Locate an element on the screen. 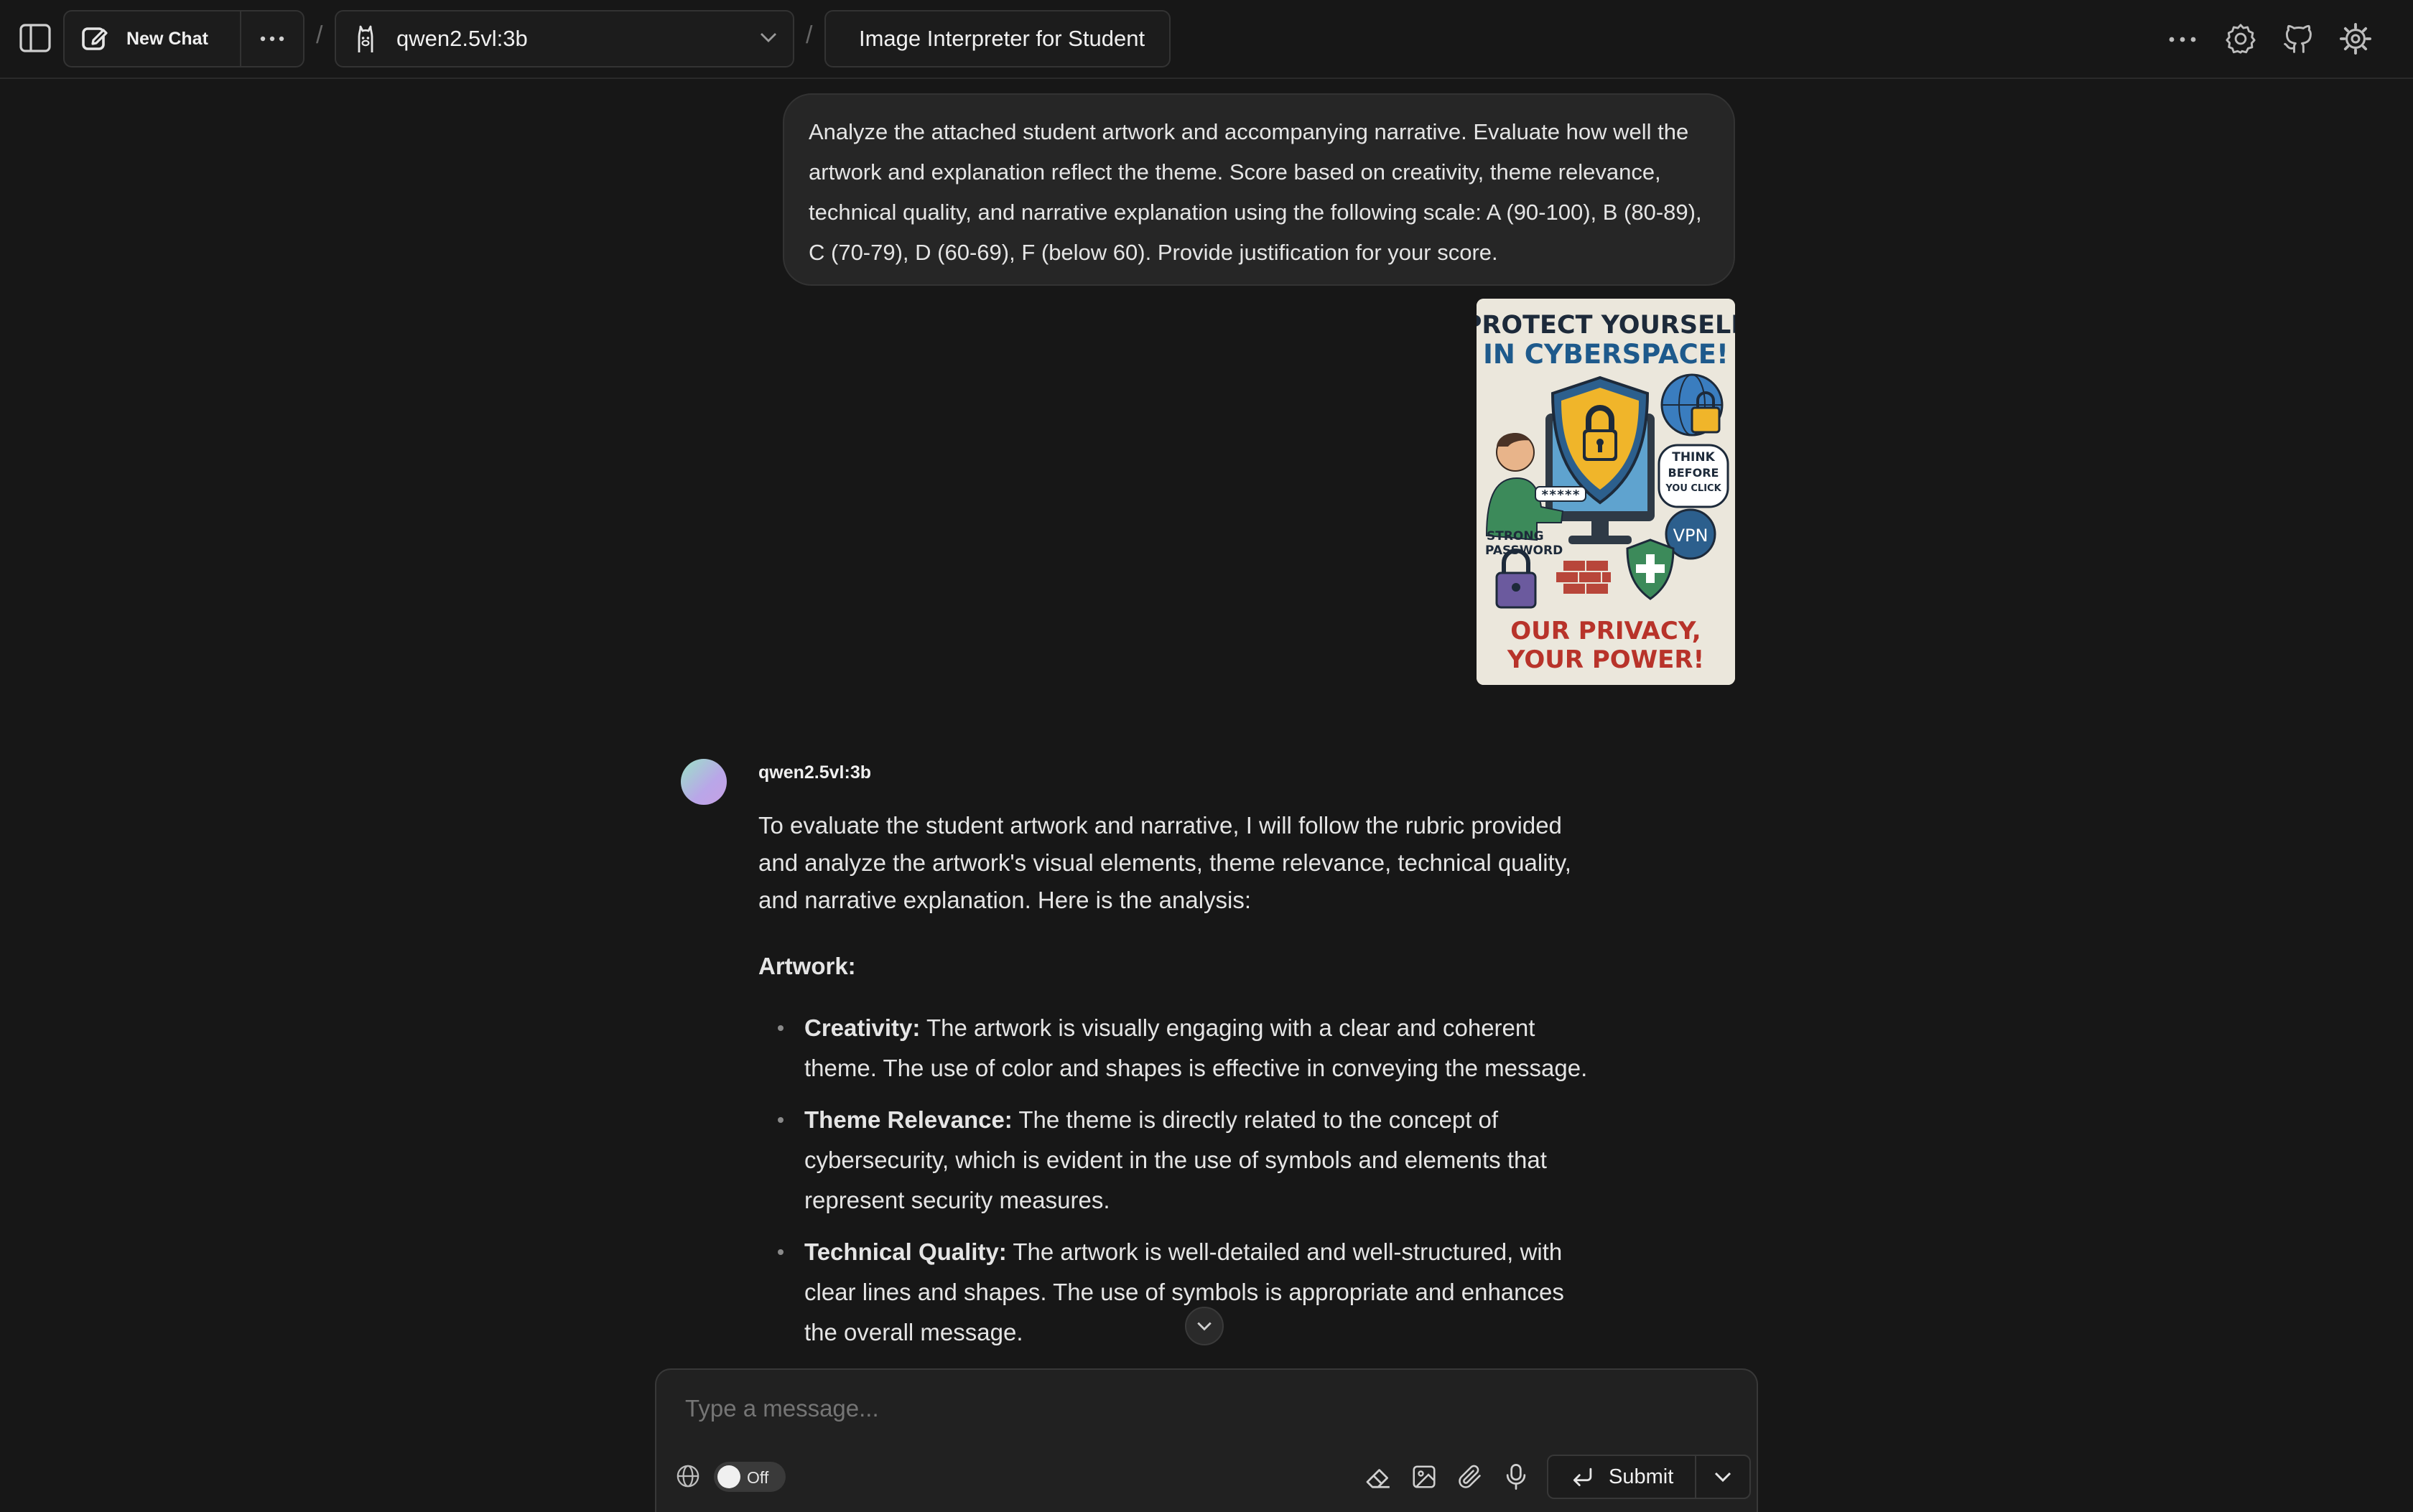 This screenshot has height=1512, width=2413. new-chat-group: New Chat is located at coordinates (184, 38).